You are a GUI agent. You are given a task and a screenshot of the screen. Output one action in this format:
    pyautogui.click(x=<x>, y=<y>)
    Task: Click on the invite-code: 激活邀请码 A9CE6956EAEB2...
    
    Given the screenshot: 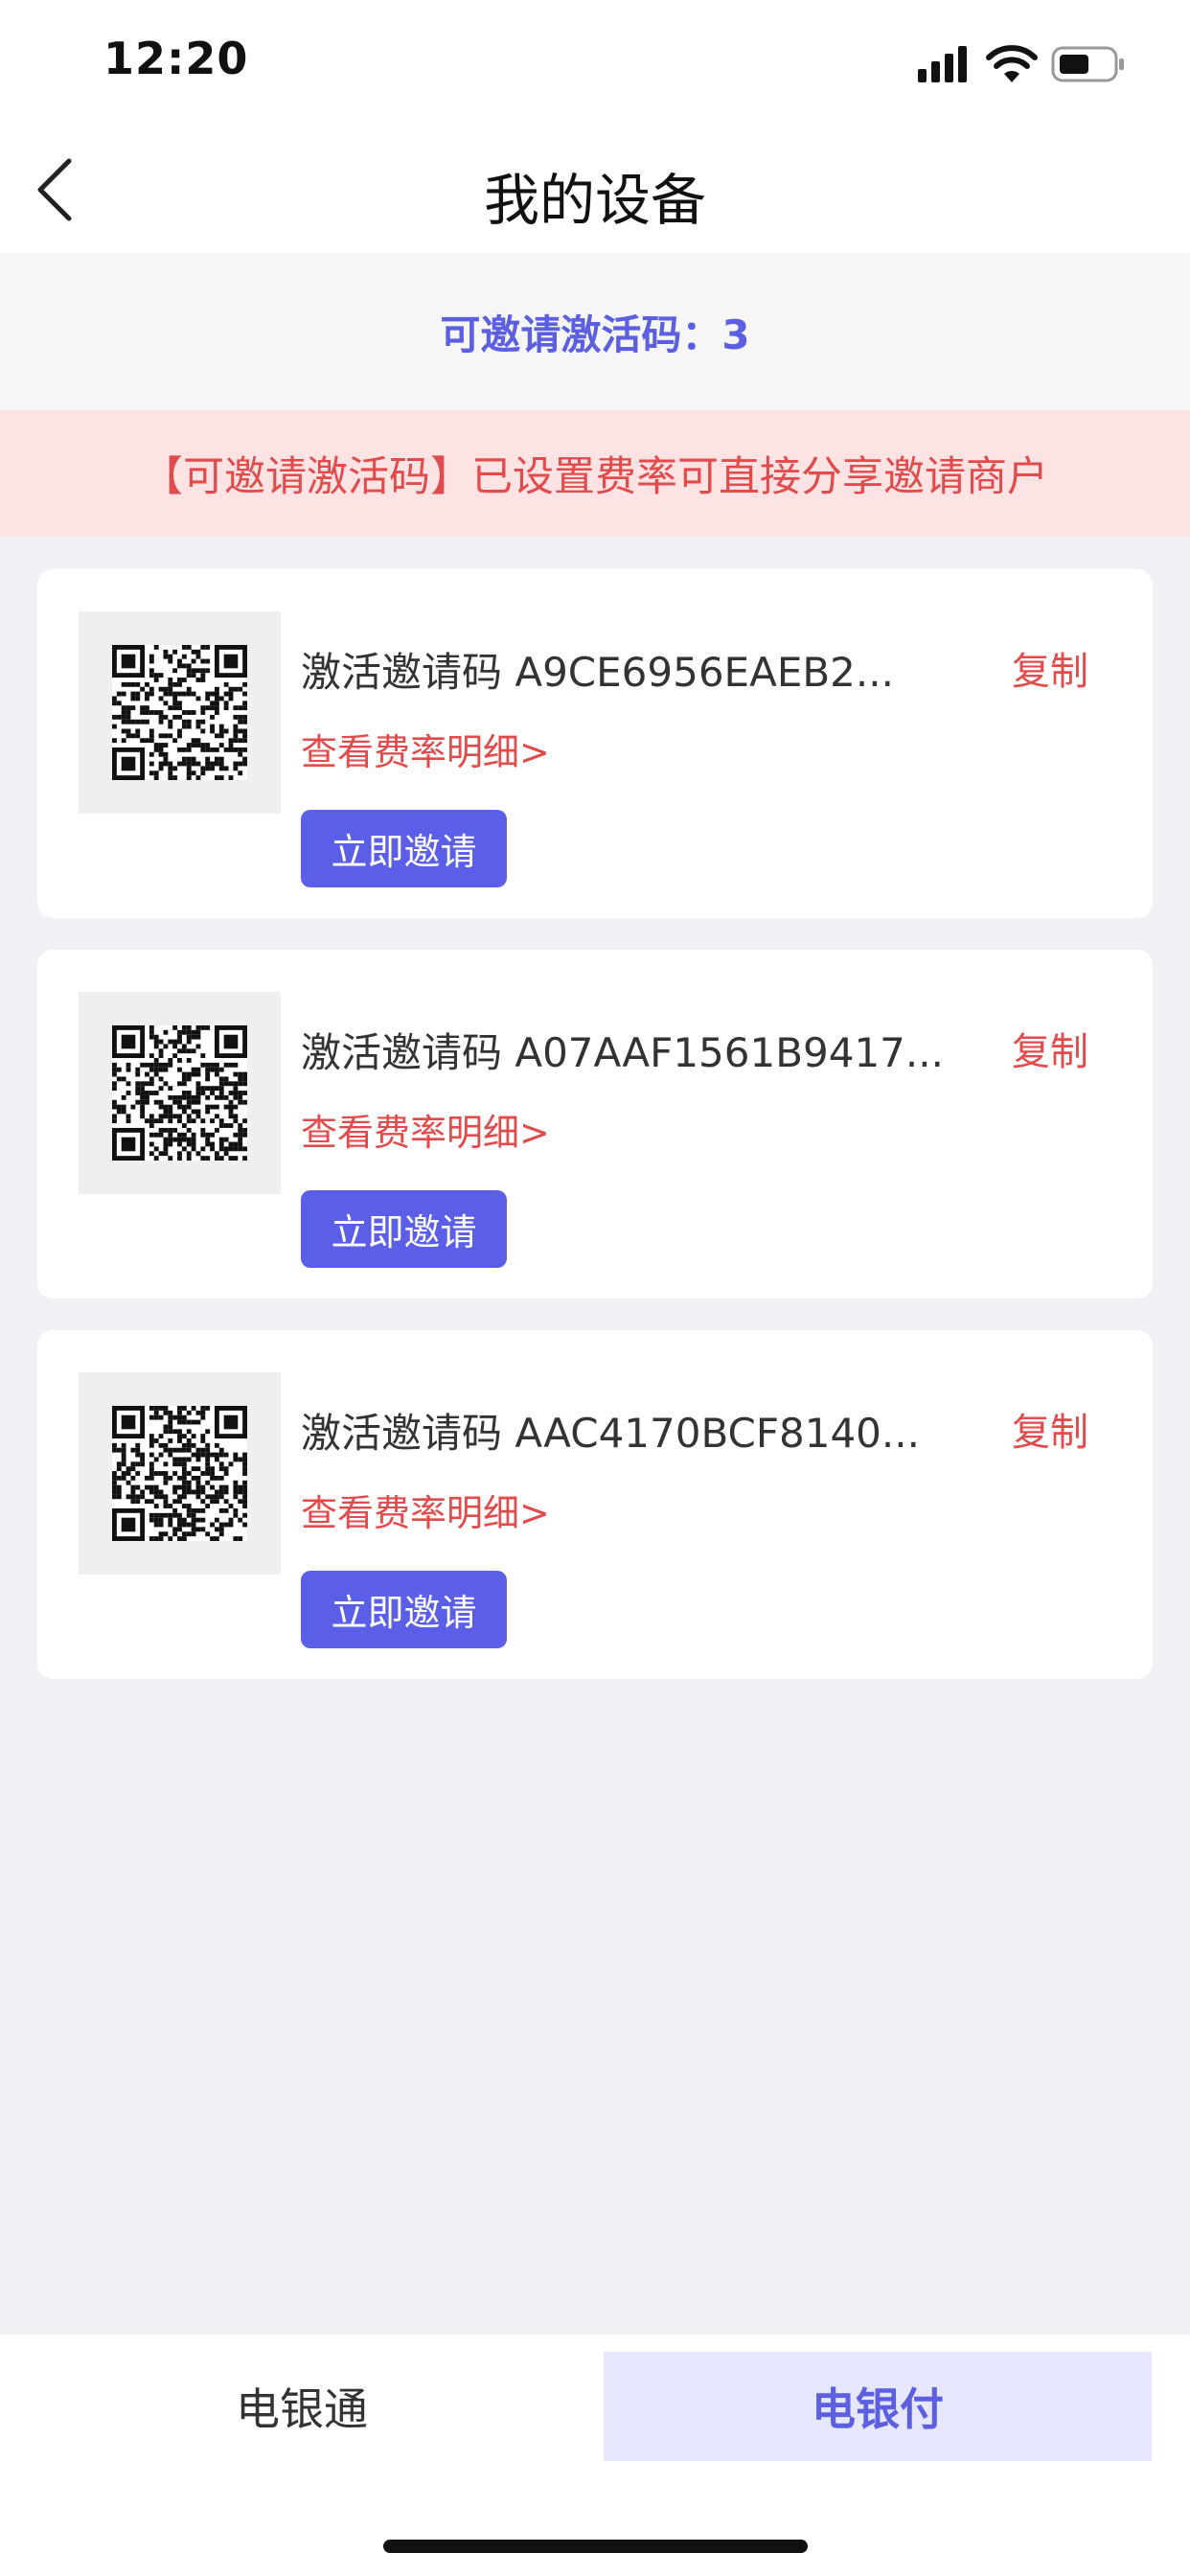 What is the action you would take?
    pyautogui.click(x=598, y=672)
    